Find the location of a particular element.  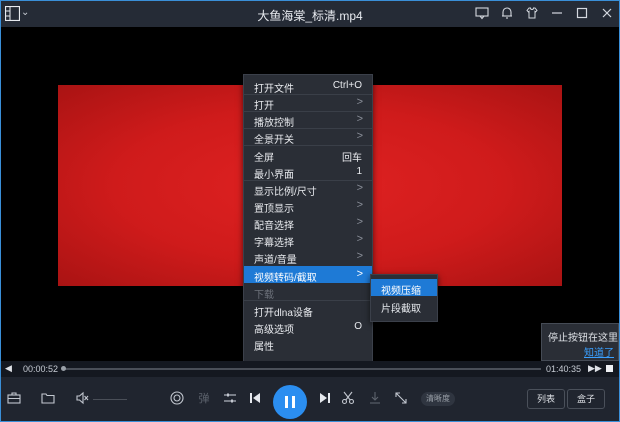

fullscreen-icon is located at coordinates (401, 398).